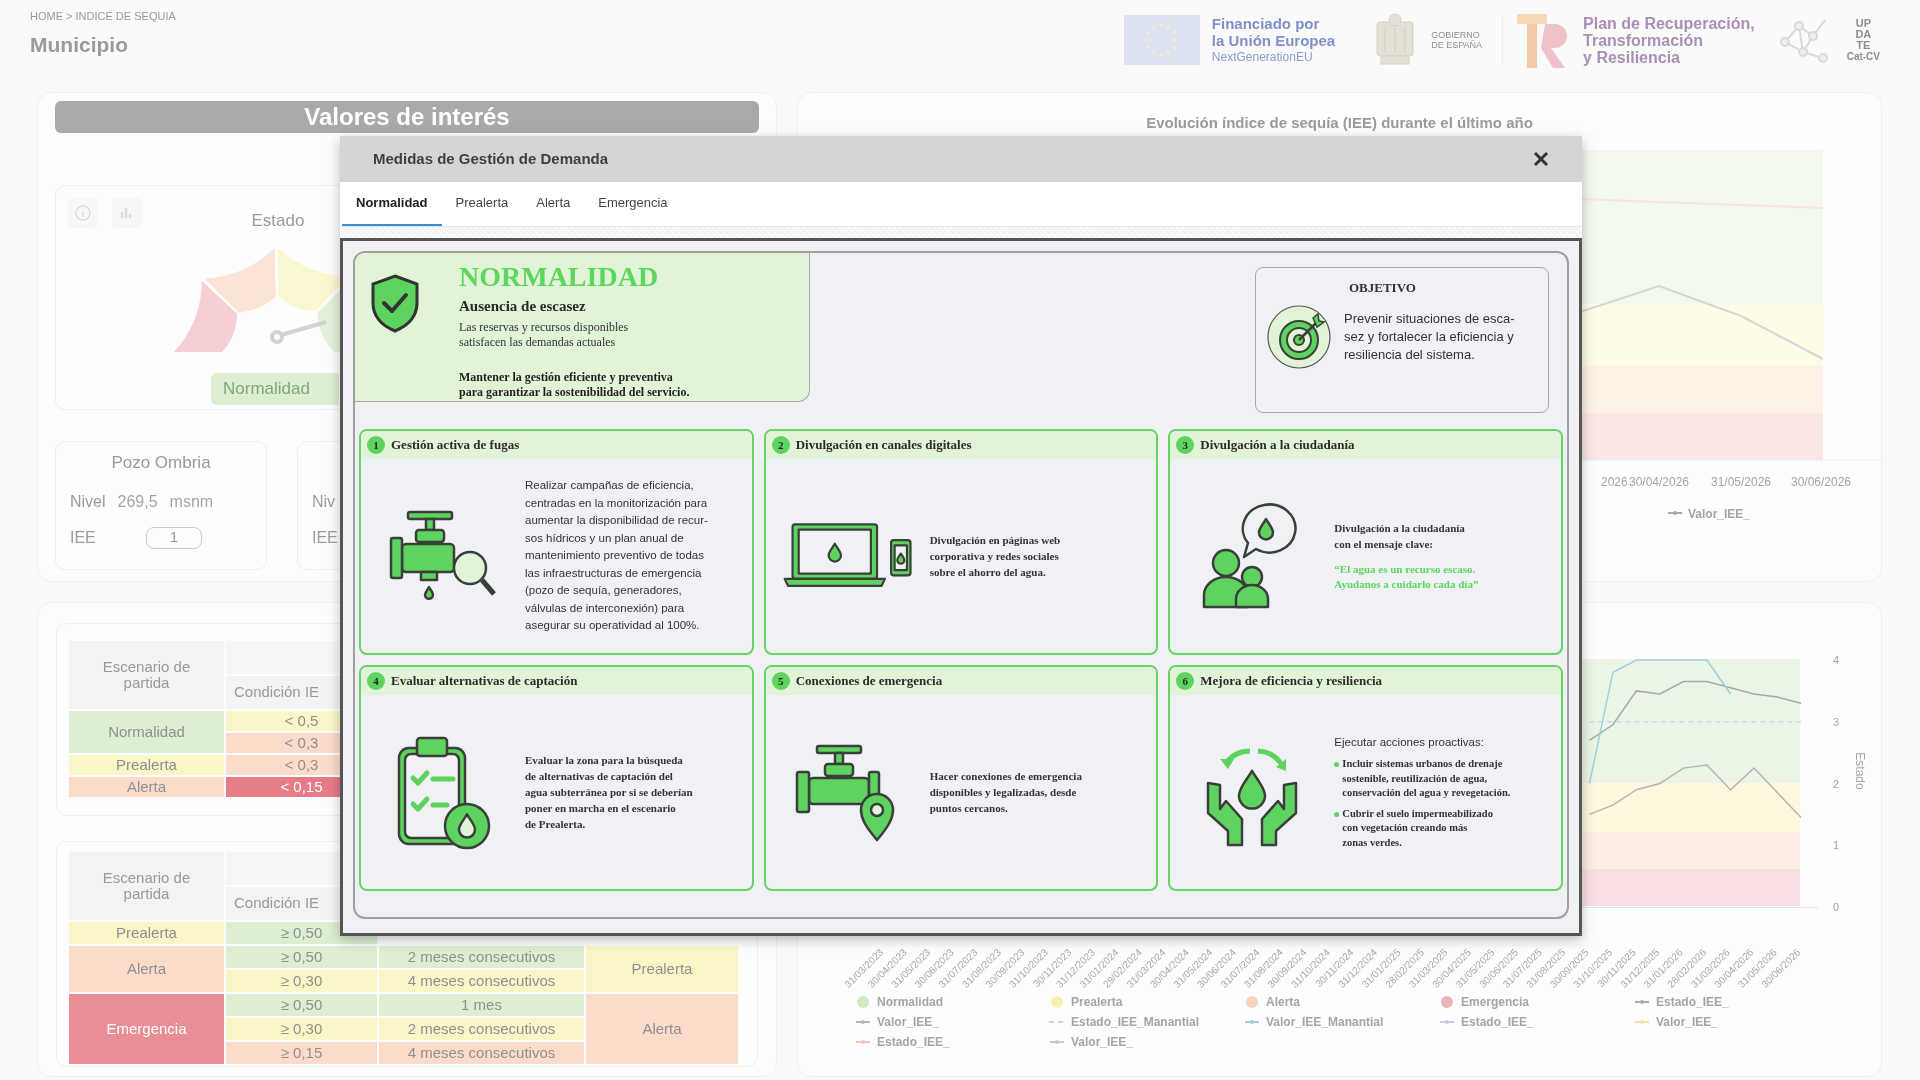 This screenshot has width=1920, height=1080. Describe the element at coordinates (1097, 1002) in the screenshot. I see `legend-label: Prealerta` at that location.